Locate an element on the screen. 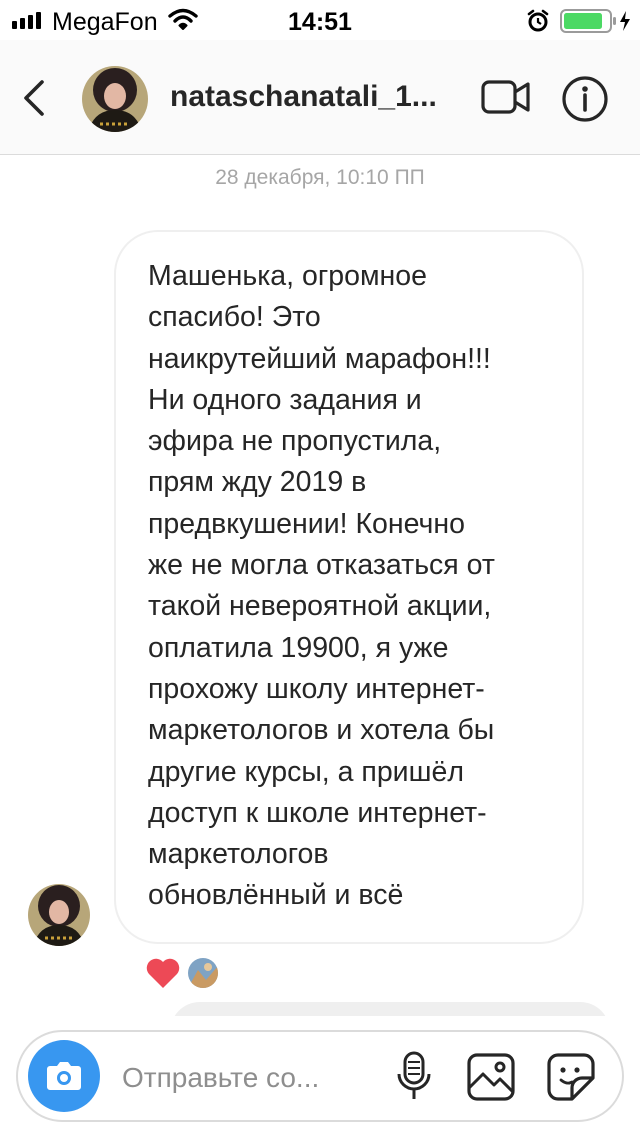  reaction-avatar is located at coordinates (203, 973).